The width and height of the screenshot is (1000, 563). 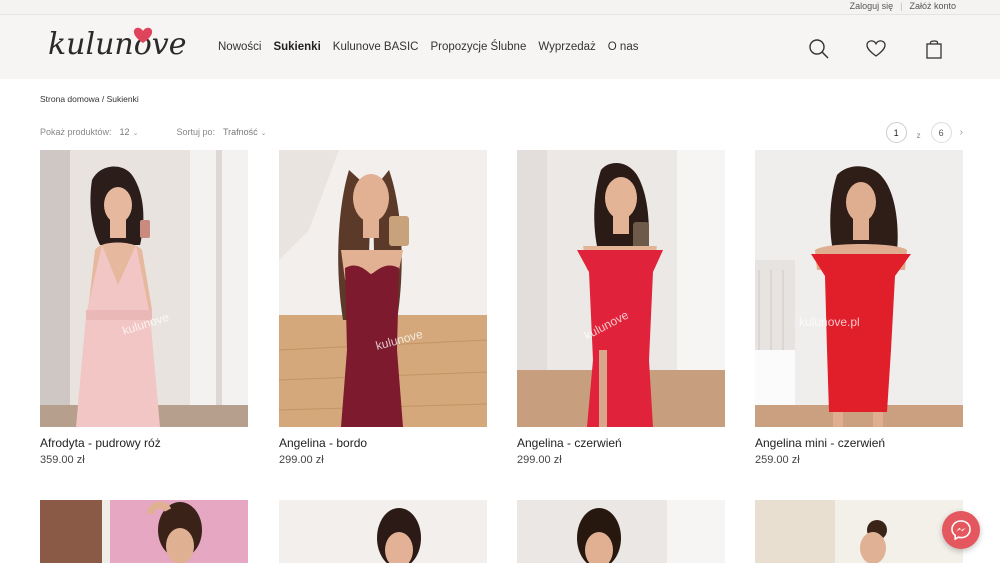 I want to click on shopping-bag-icon, so click(x=934, y=49).